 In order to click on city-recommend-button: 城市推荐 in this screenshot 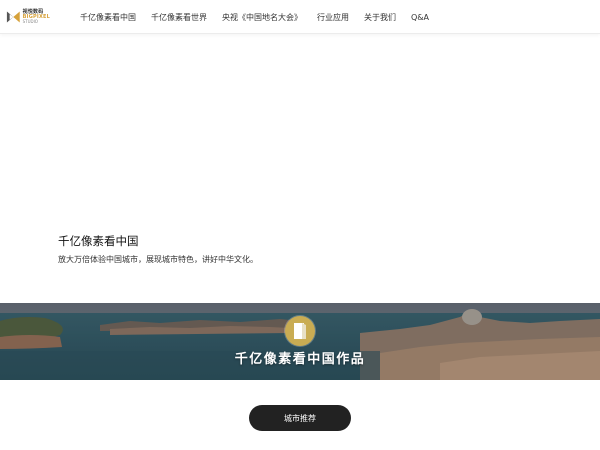, I will do `click(300, 418)`.